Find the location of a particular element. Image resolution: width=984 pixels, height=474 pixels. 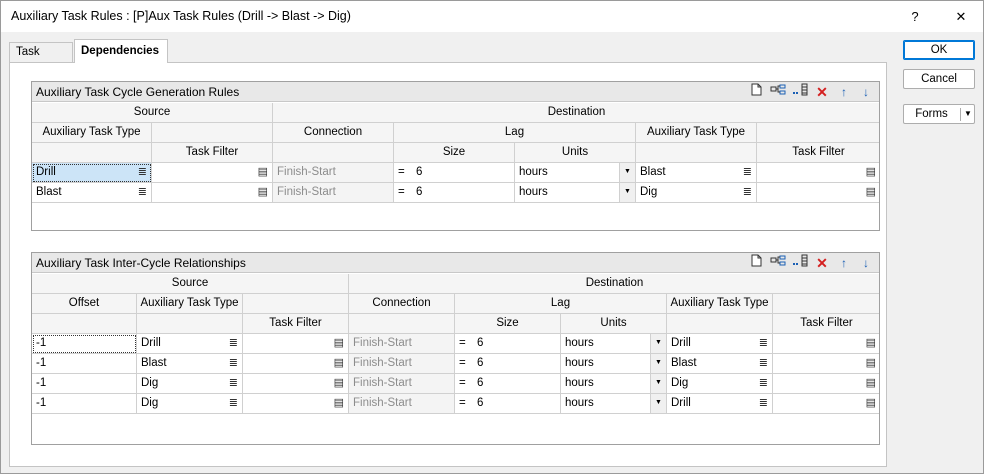

help-button: ? is located at coordinates (915, 16).